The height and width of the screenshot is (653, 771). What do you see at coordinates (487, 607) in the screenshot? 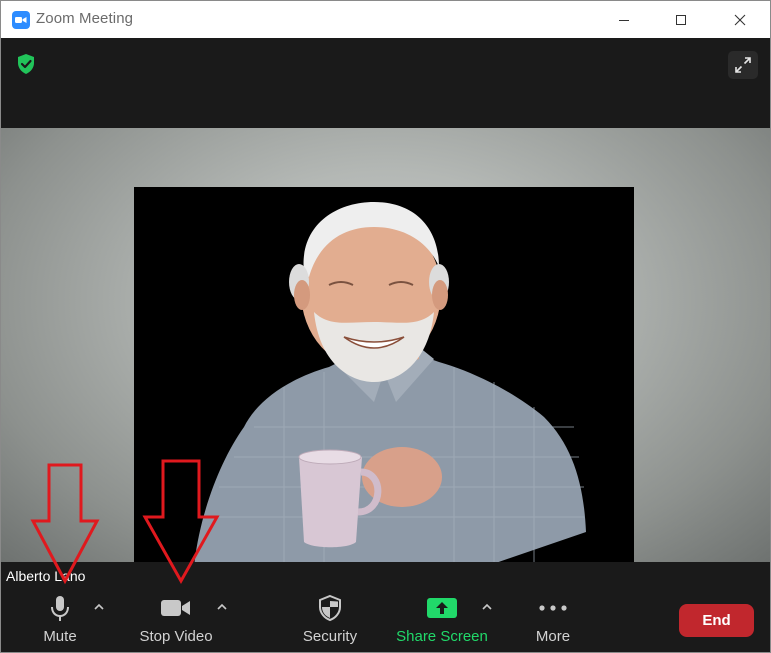
I see `share-options-chevron-icon` at bounding box center [487, 607].